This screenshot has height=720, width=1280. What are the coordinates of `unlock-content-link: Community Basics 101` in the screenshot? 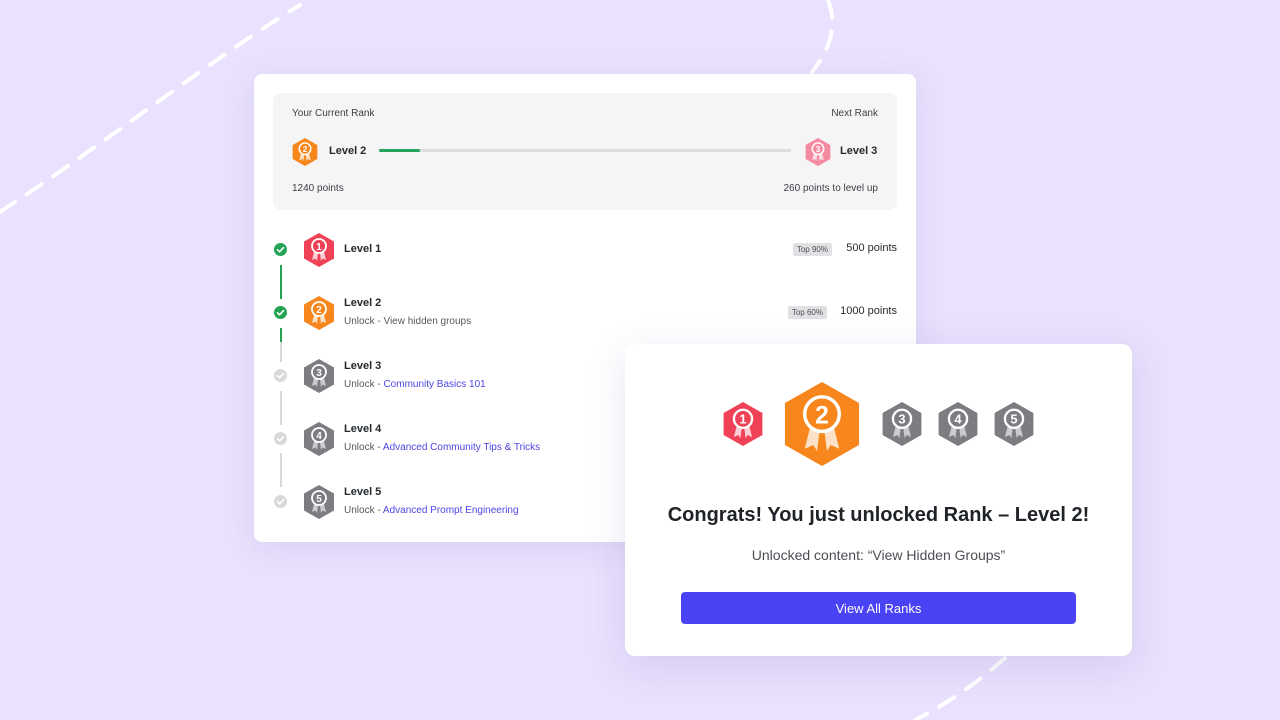 It's located at (434, 384).